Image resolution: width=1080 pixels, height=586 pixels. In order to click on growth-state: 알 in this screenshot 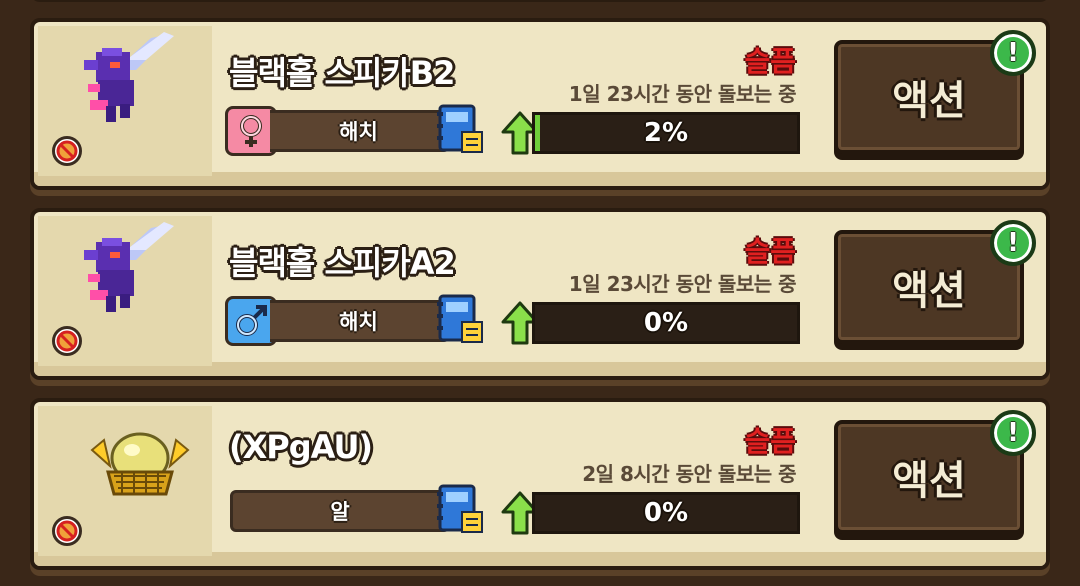, I will do `click(340, 511)`.